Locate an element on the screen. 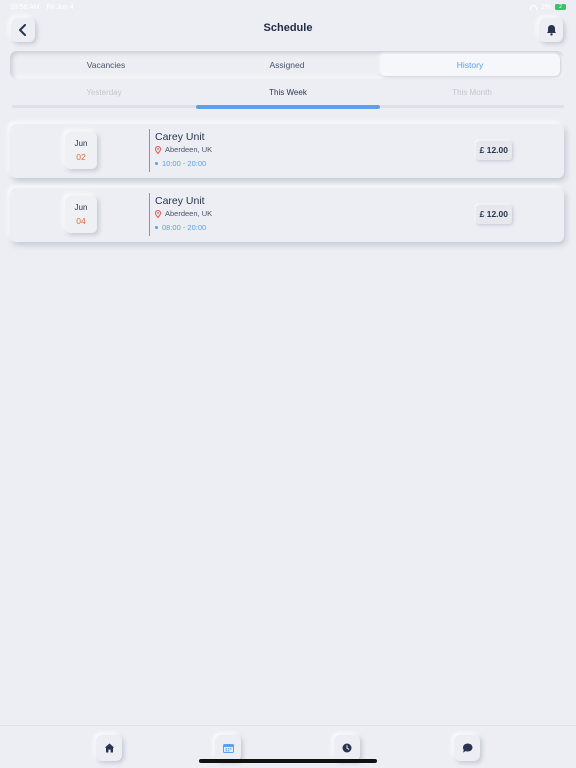  date-day: 04 is located at coordinates (81, 221).